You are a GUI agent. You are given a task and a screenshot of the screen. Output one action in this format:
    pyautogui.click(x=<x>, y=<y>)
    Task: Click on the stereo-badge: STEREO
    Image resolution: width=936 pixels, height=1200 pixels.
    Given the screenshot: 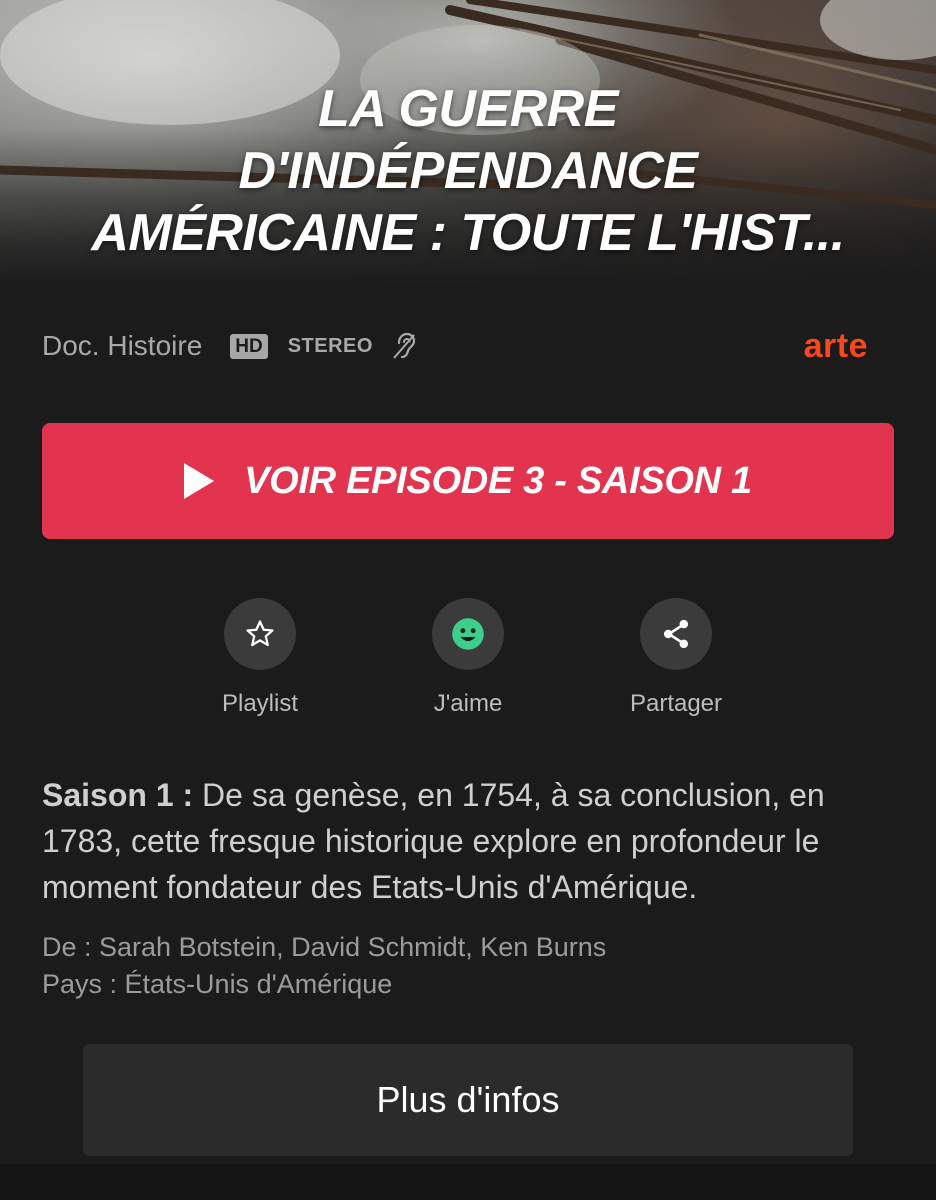 What is the action you would take?
    pyautogui.click(x=330, y=345)
    